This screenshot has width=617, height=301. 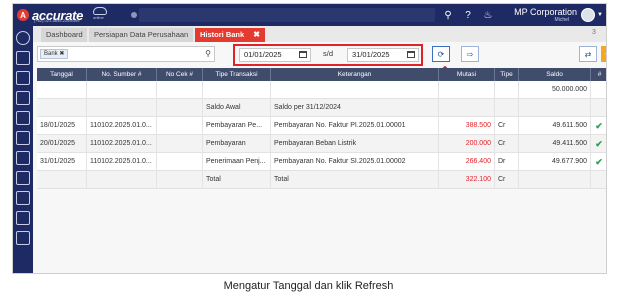 What do you see at coordinates (467, 126) in the screenshot?
I see `cell-mutasi: 388.500` at bounding box center [467, 126].